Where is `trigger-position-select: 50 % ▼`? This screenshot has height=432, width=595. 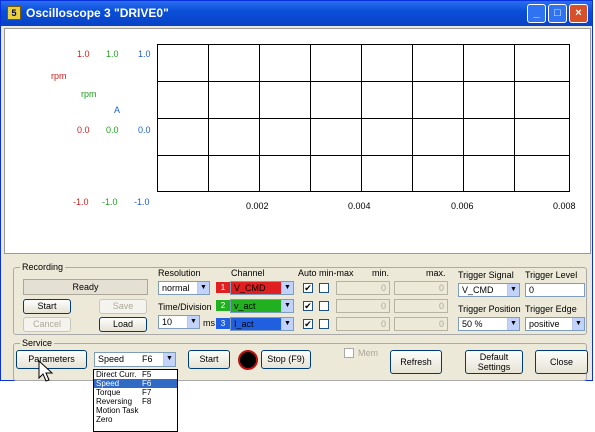 trigger-position-select: 50 % ▼ is located at coordinates (489, 324).